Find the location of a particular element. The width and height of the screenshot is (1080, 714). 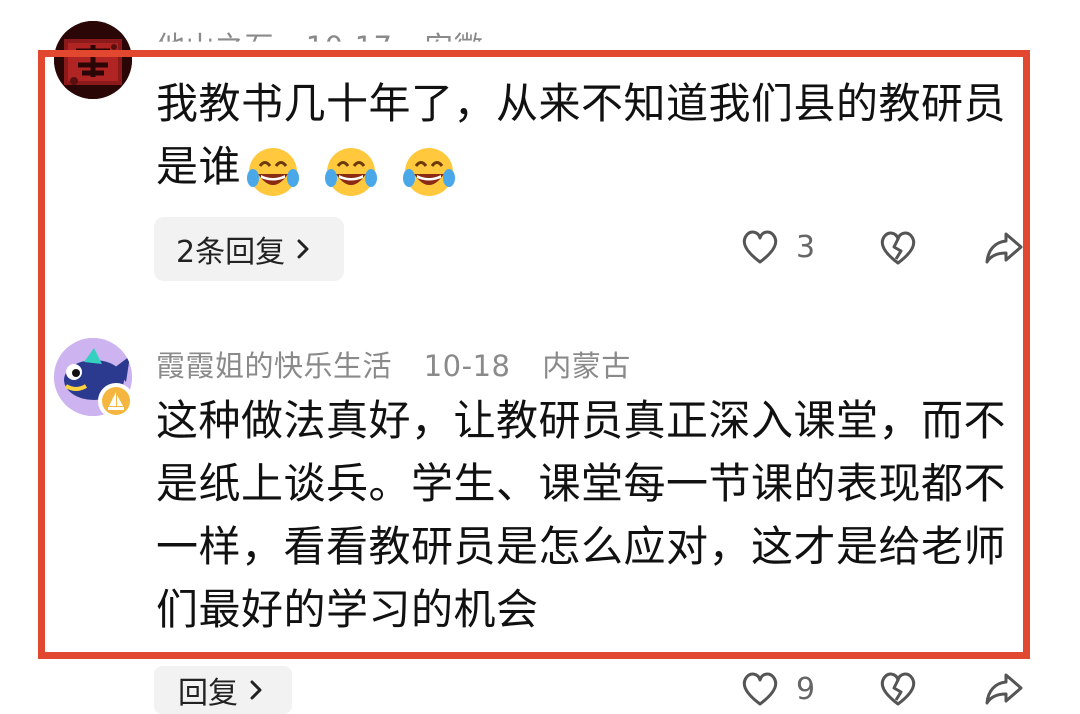

badge-icon is located at coordinates (116, 401).